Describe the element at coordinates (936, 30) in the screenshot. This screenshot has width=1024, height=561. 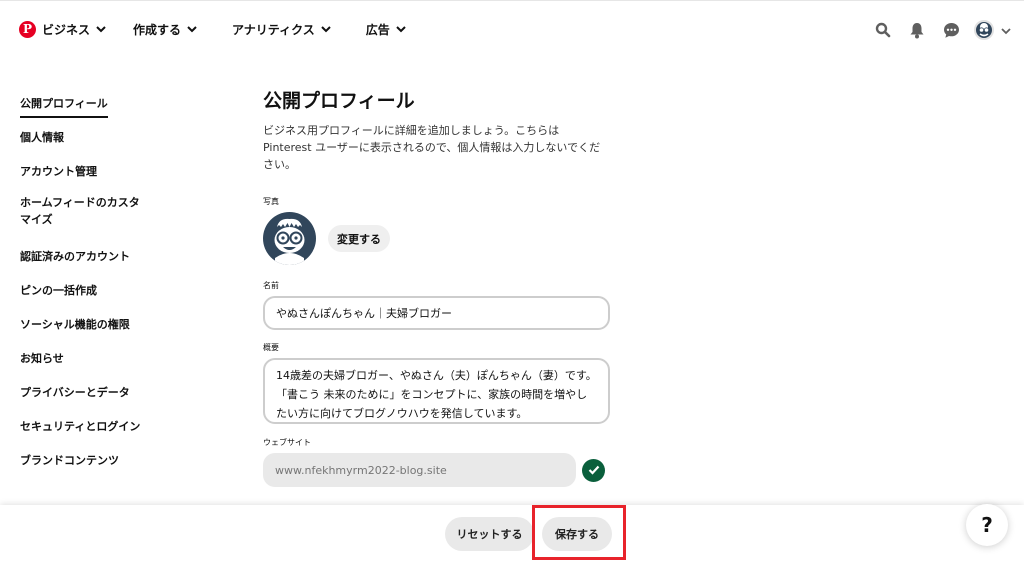
I see `nav-right` at that location.